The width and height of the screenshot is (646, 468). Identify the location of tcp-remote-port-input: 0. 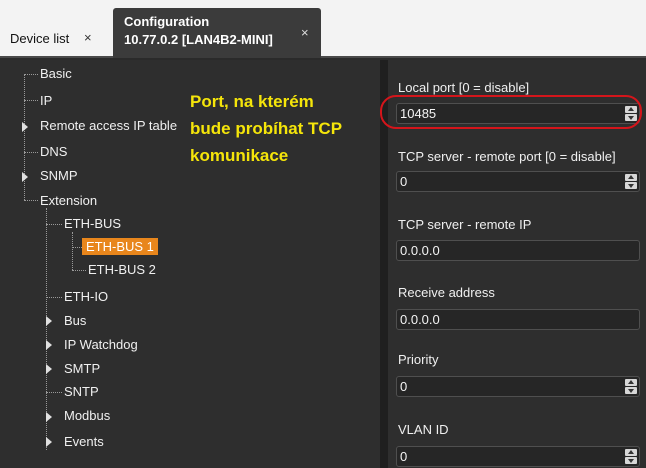
(518, 181).